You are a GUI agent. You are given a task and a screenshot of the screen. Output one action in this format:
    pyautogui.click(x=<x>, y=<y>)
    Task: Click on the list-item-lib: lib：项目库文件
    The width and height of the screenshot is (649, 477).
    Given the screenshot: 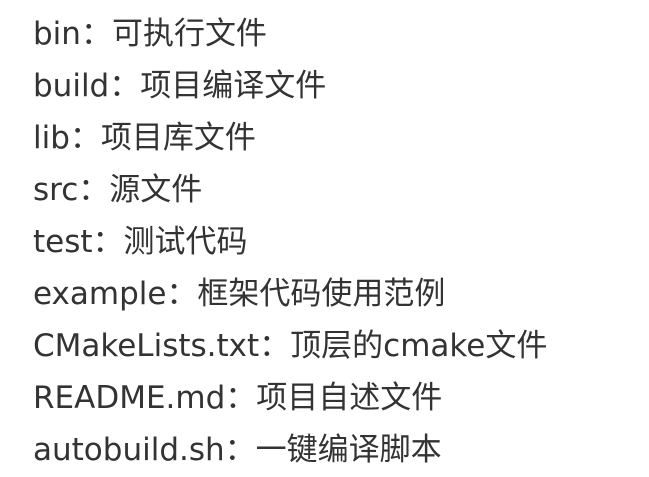 What is the action you would take?
    pyautogui.click(x=144, y=138)
    